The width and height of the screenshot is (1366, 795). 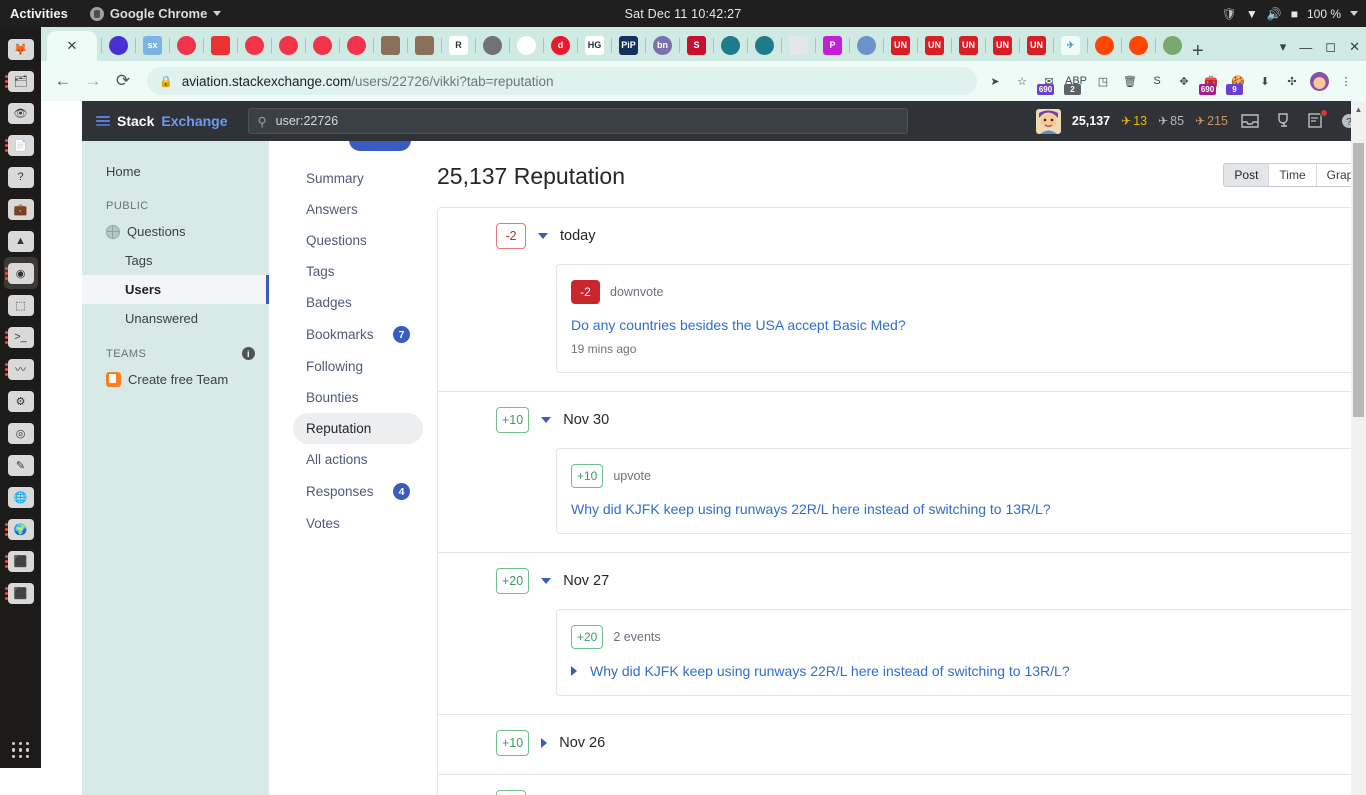 What do you see at coordinates (1091, 121) in the screenshot?
I see `reputation-count: 25,137` at bounding box center [1091, 121].